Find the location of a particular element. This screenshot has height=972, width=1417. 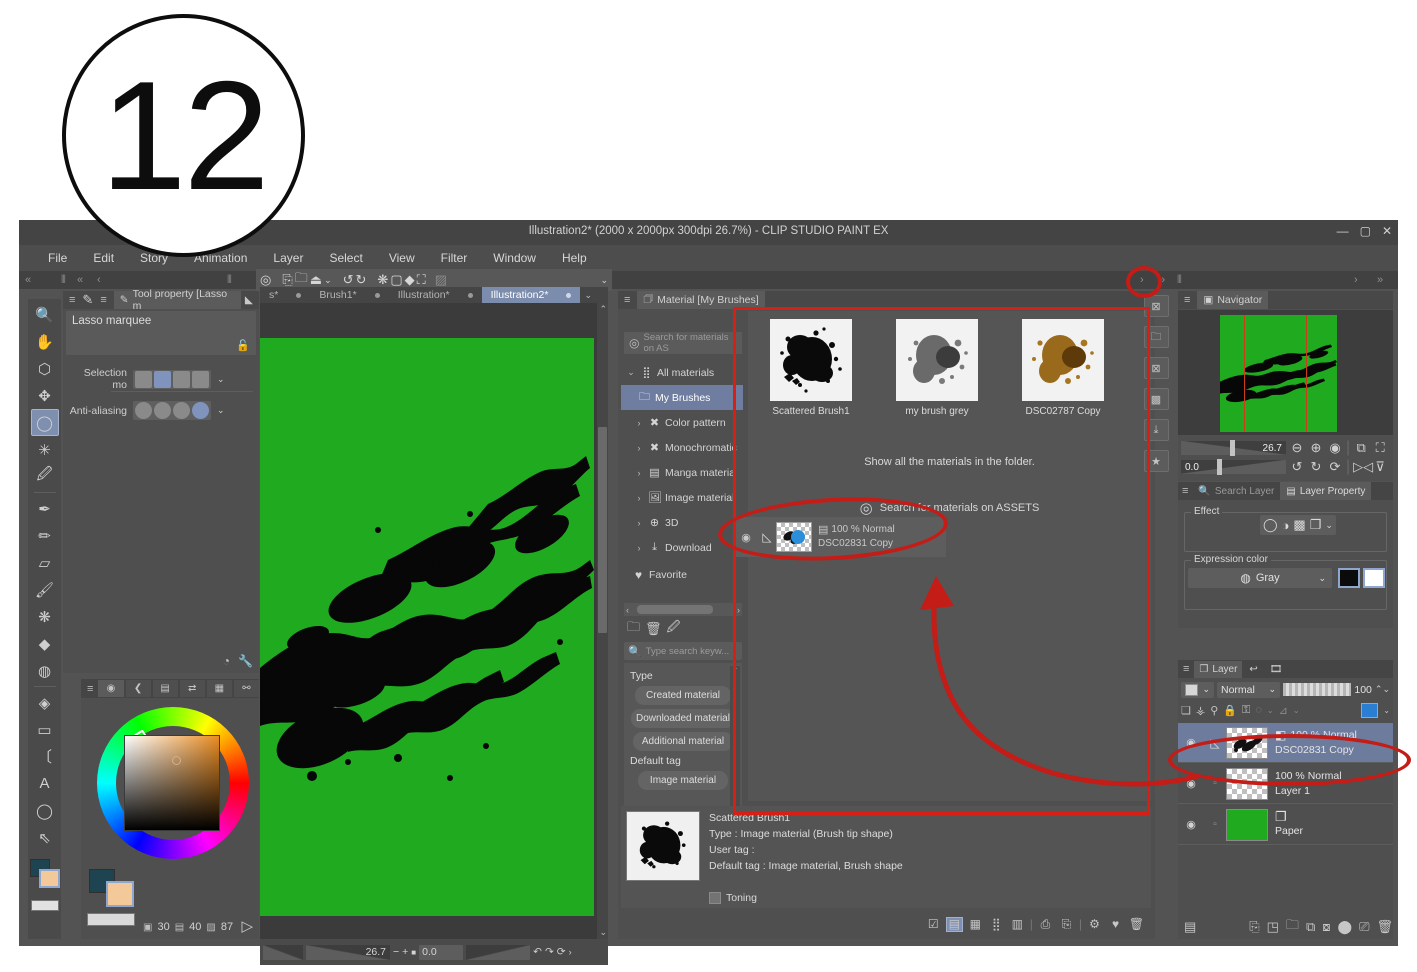

opacity-stepper-icon: ⌃⌄ is located at coordinates (1382, 689).